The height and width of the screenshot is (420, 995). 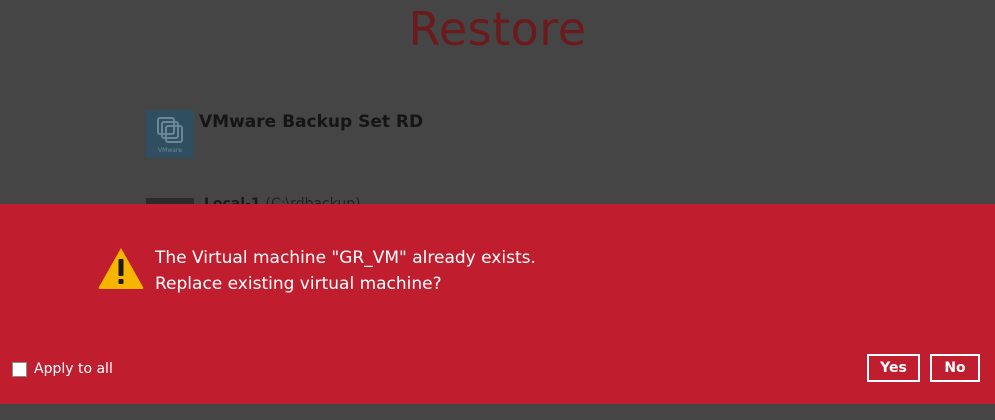 I want to click on background-strip, so click(x=497, y=412).